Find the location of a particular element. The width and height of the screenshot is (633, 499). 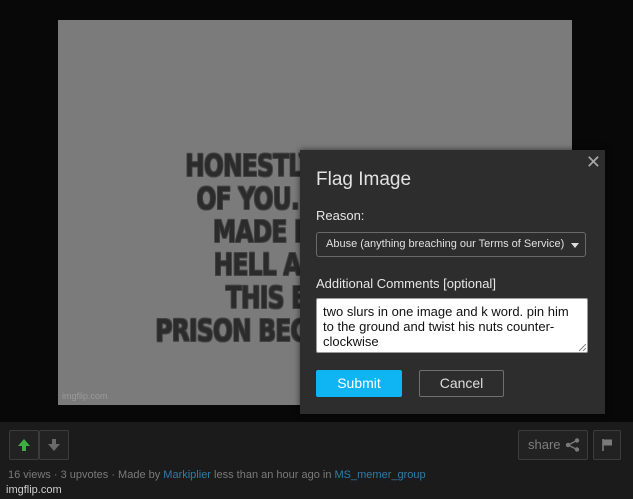

submit-button: Submit is located at coordinates (359, 383).